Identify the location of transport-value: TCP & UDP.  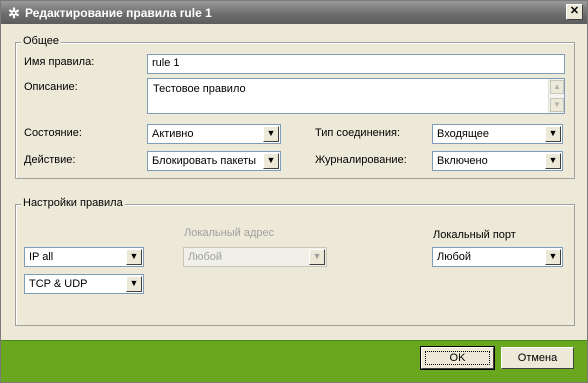
(58, 284).